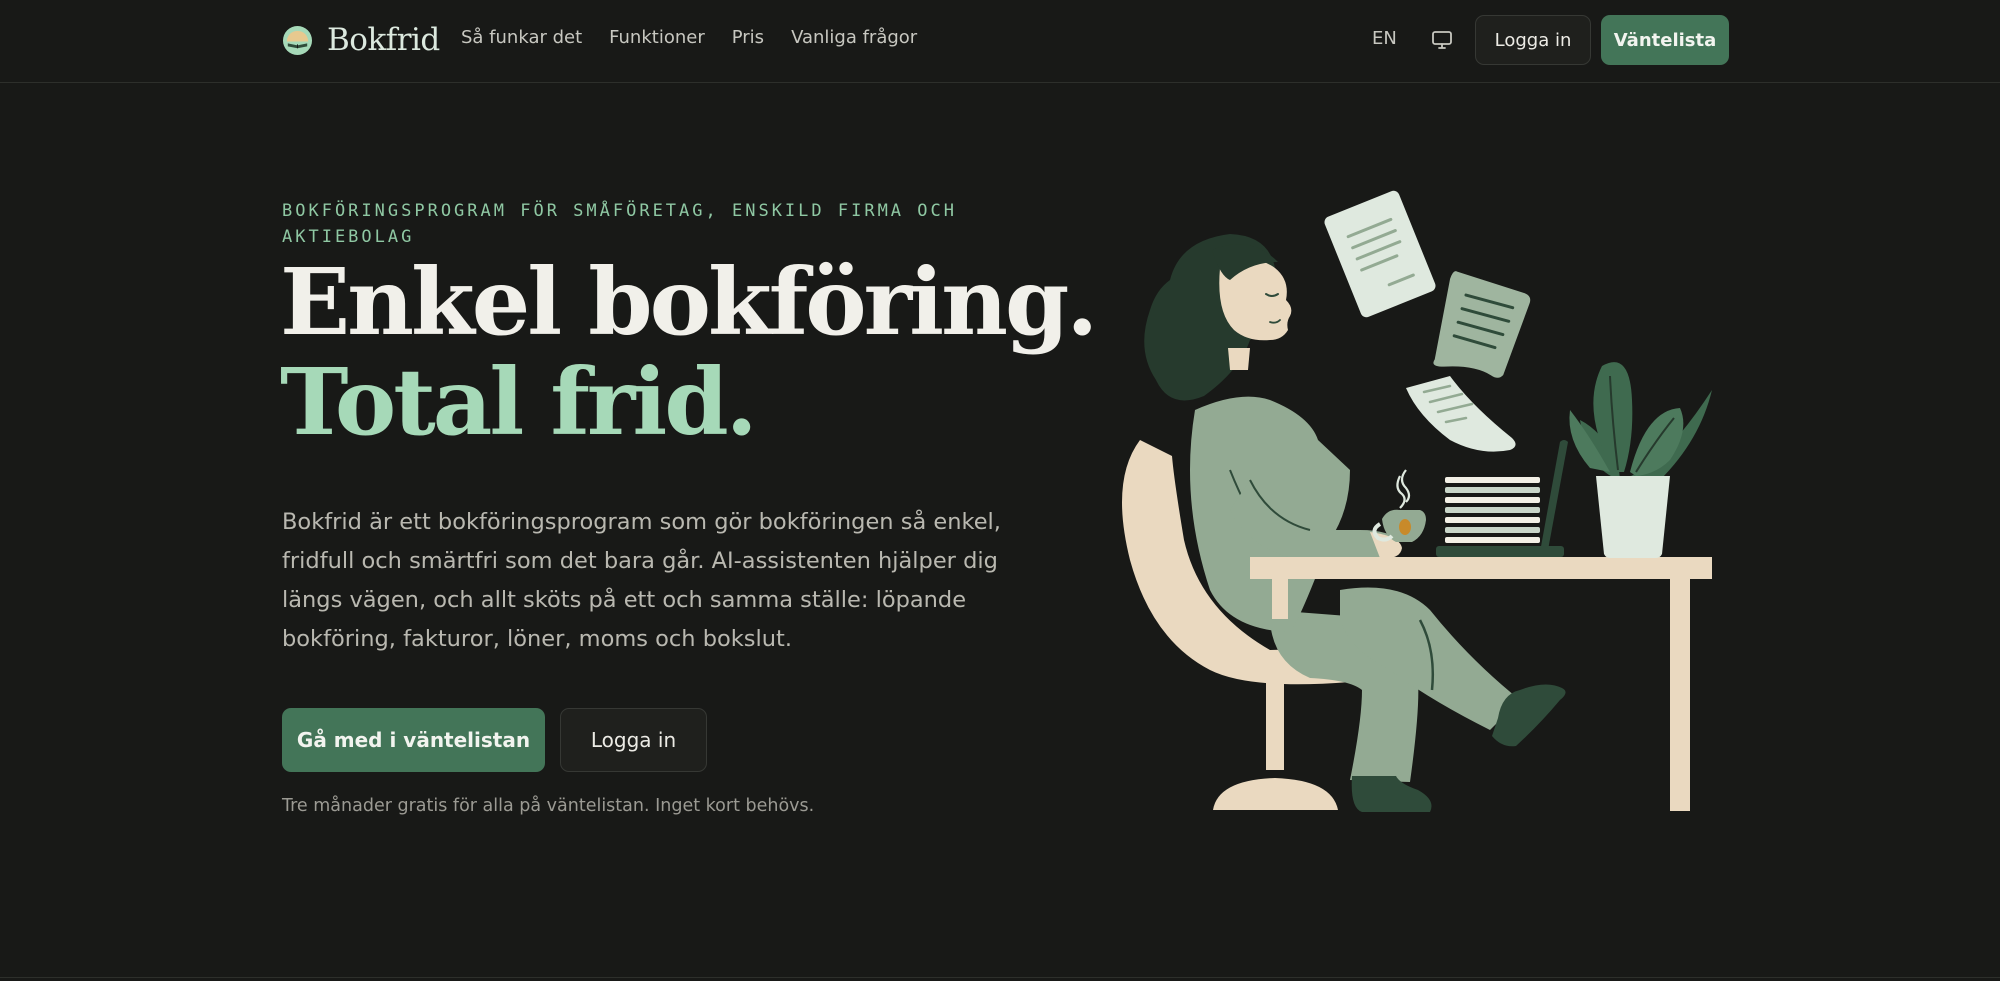 The image size is (2000, 981). I want to click on headline-line-2: Total frid., so click(519, 402).